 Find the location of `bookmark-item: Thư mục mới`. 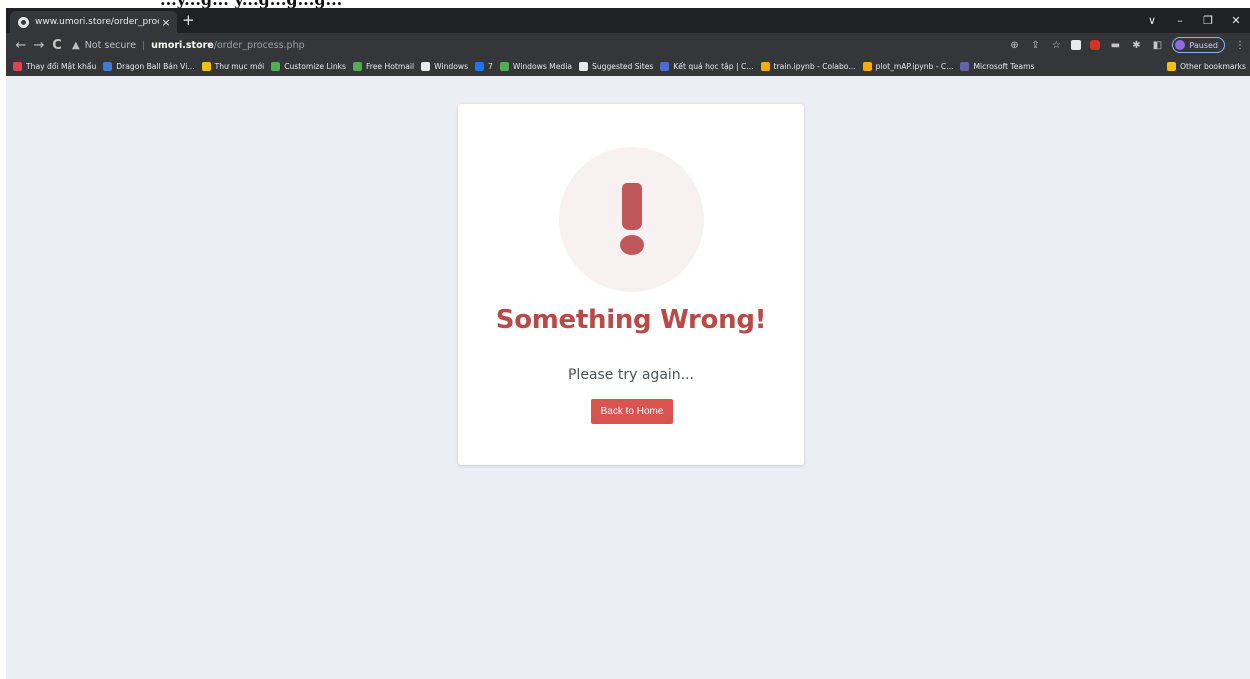

bookmark-item: Thư mục mới is located at coordinates (233, 66).